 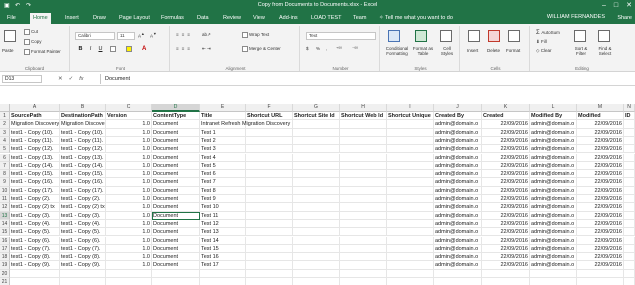 What do you see at coordinates (141, 35) in the screenshot?
I see `grow-font-icon: A▲` at bounding box center [141, 35].